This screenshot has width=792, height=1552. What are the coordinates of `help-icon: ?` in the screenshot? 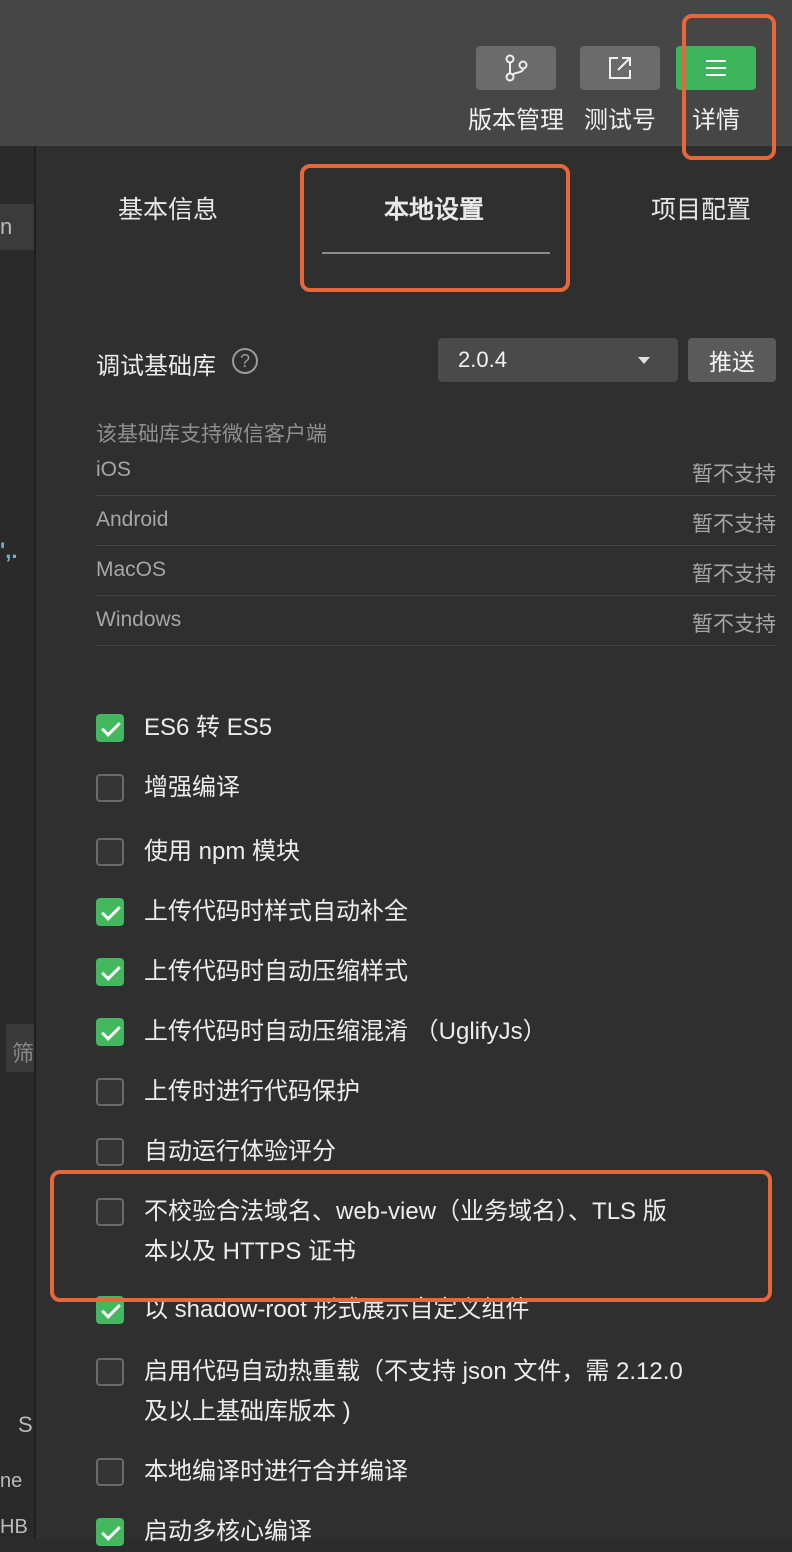 It's located at (245, 361).